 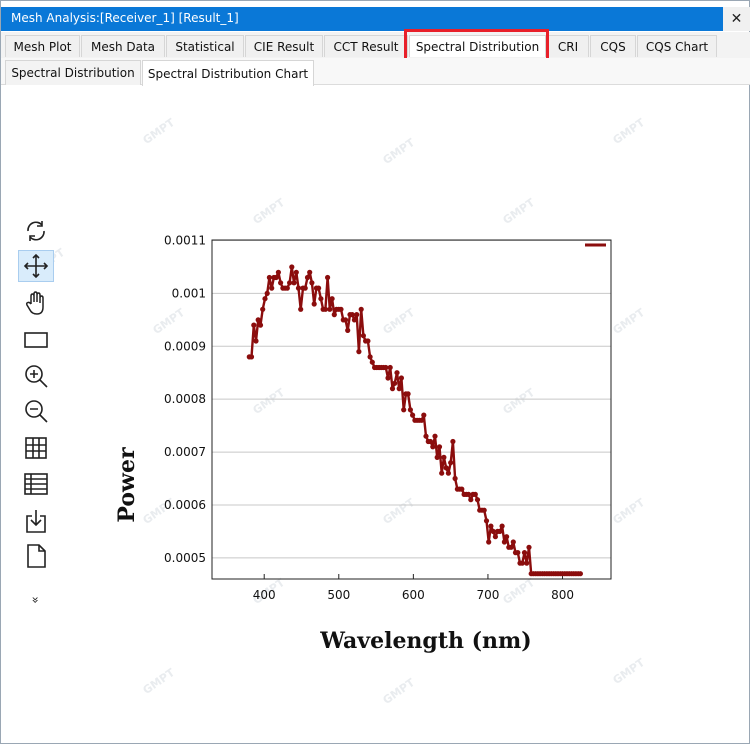 What do you see at coordinates (477, 46) in the screenshot?
I see `tab-spectral-distribution: Spectral Distribution` at bounding box center [477, 46].